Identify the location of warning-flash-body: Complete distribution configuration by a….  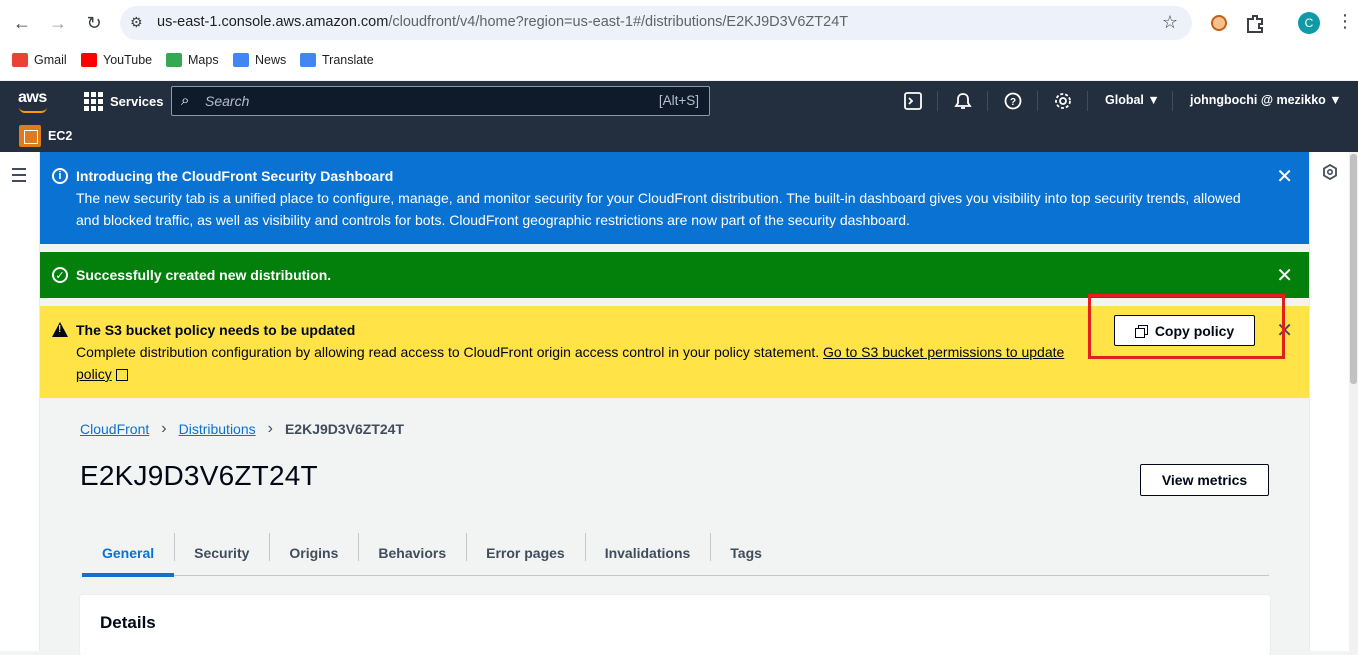
(570, 363).